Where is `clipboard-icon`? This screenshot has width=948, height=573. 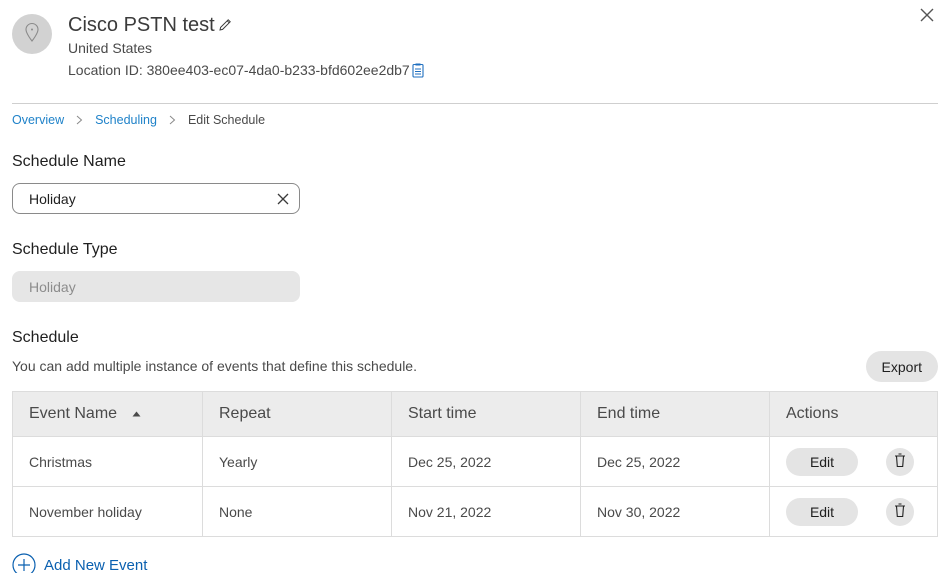 clipboard-icon is located at coordinates (418, 70).